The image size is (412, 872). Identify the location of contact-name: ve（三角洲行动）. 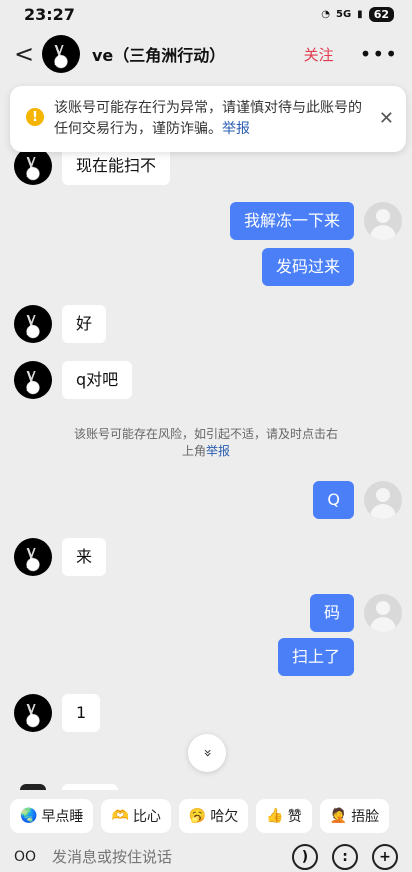
(159, 55).